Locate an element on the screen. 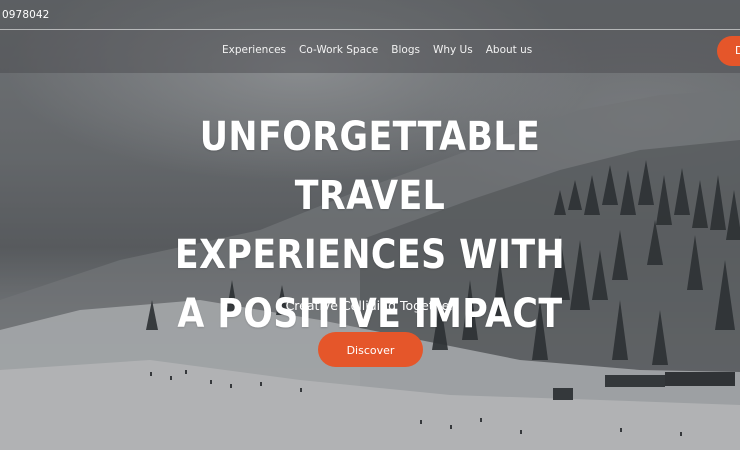 The image size is (740, 450). hero-title-line-2: Experiences with is located at coordinates (370, 255).